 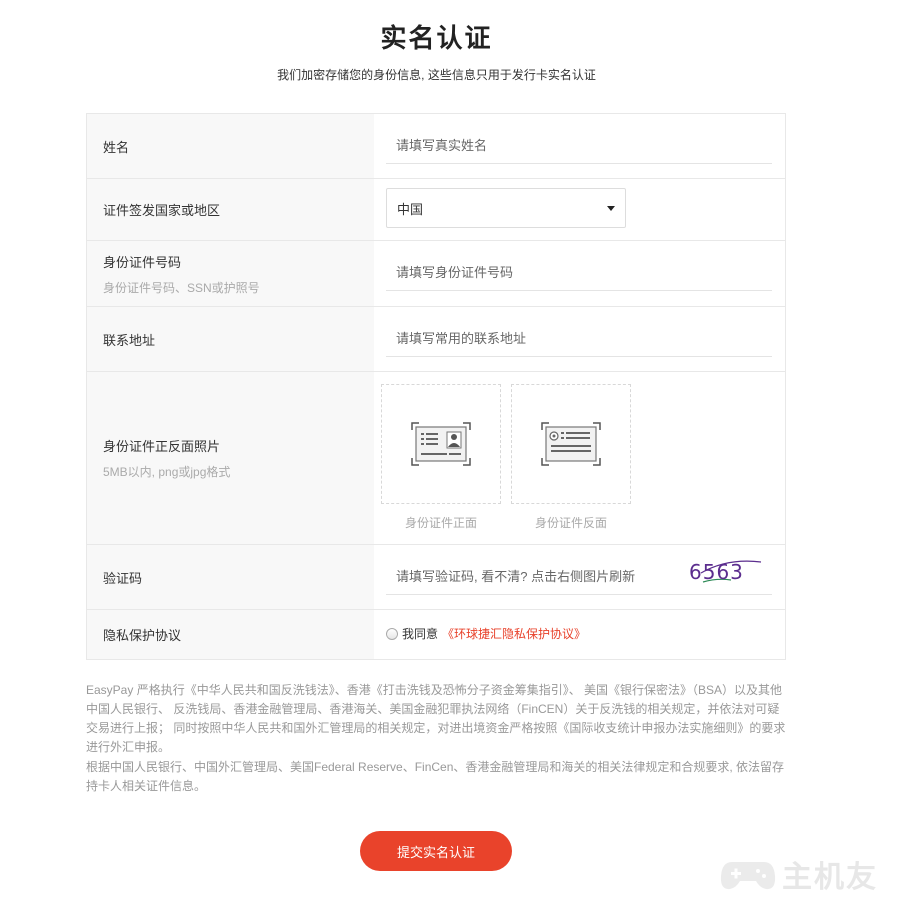 I want to click on captcha-row: 验证码 6563, so click(x=436, y=577).